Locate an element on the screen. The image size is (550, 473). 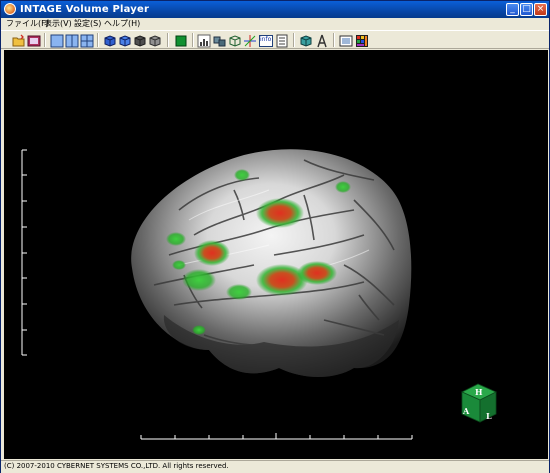
menu-help: ヘルプ(H) is located at coordinates (122, 24).